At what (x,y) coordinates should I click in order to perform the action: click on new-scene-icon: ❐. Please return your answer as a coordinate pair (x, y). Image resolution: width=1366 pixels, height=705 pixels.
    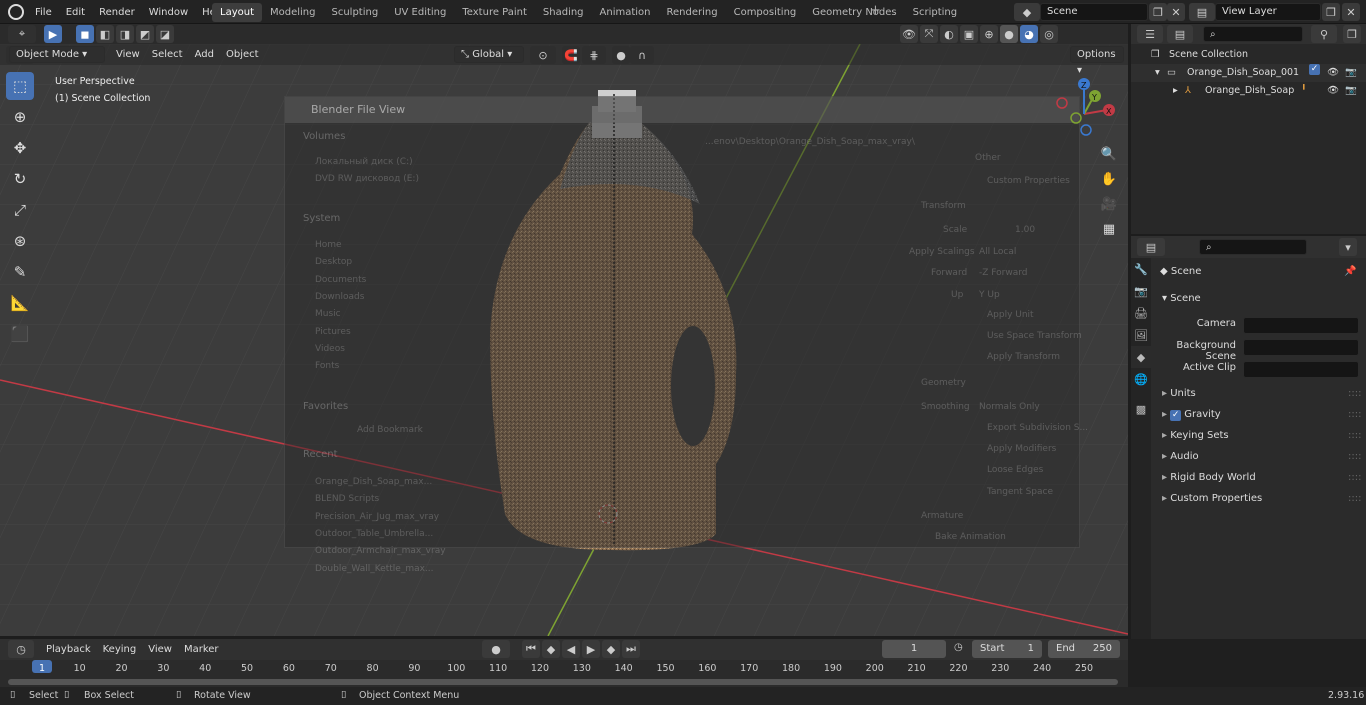
    Looking at the image, I should click on (1158, 12).